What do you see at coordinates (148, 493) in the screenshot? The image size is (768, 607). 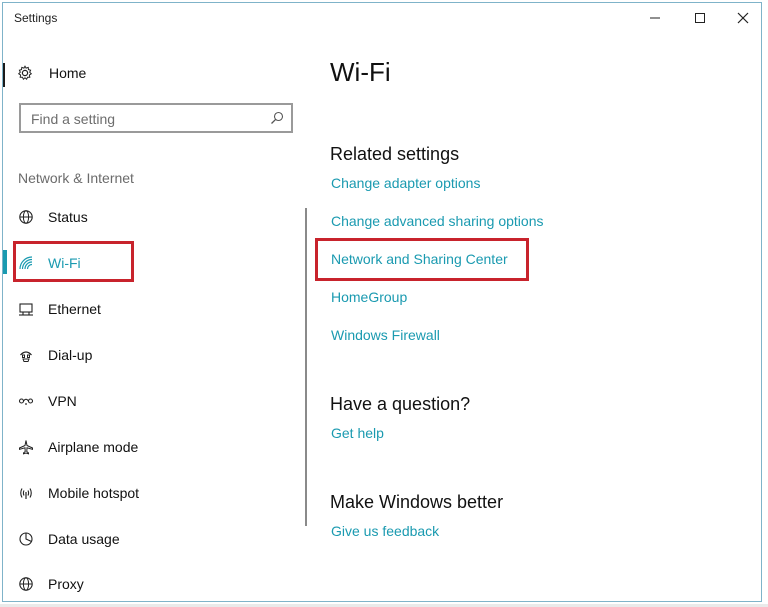 I see `sidebar-item-mobile-hotspot: Mobile hotspot` at bounding box center [148, 493].